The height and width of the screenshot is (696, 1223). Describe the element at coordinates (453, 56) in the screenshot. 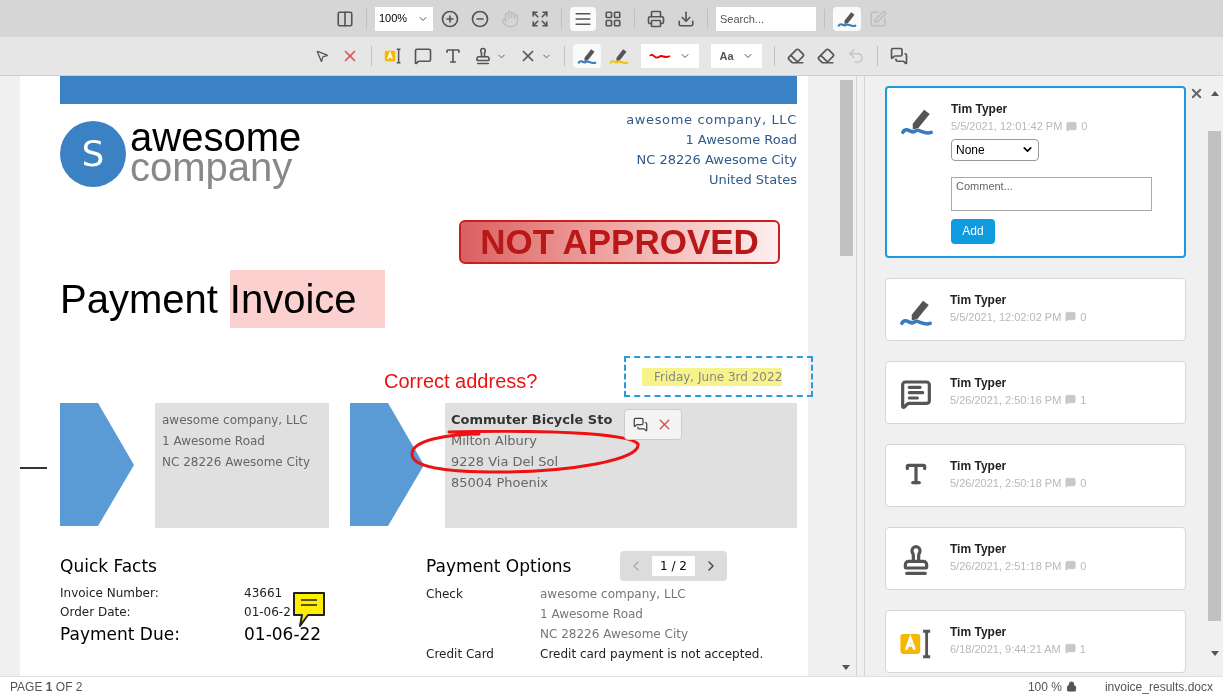

I see `text-icon` at that location.